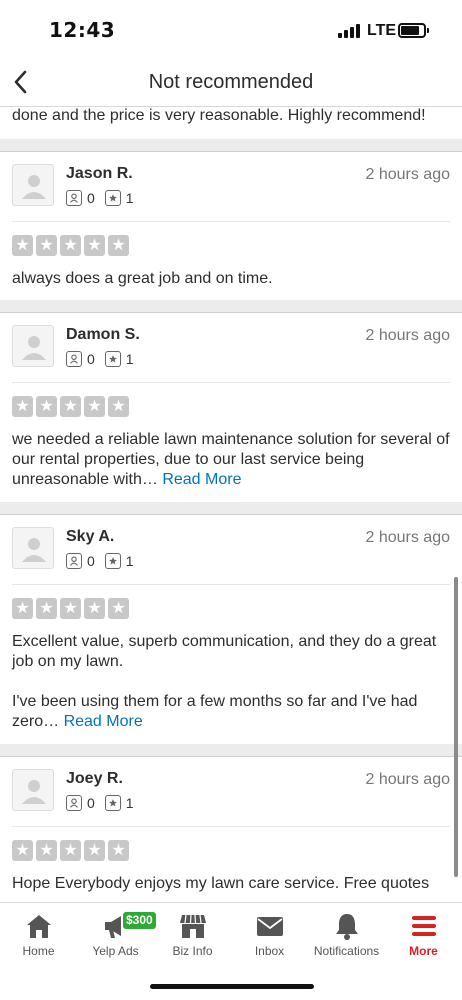  What do you see at coordinates (90, 537) in the screenshot?
I see `reviewer-name: Sky A.` at bounding box center [90, 537].